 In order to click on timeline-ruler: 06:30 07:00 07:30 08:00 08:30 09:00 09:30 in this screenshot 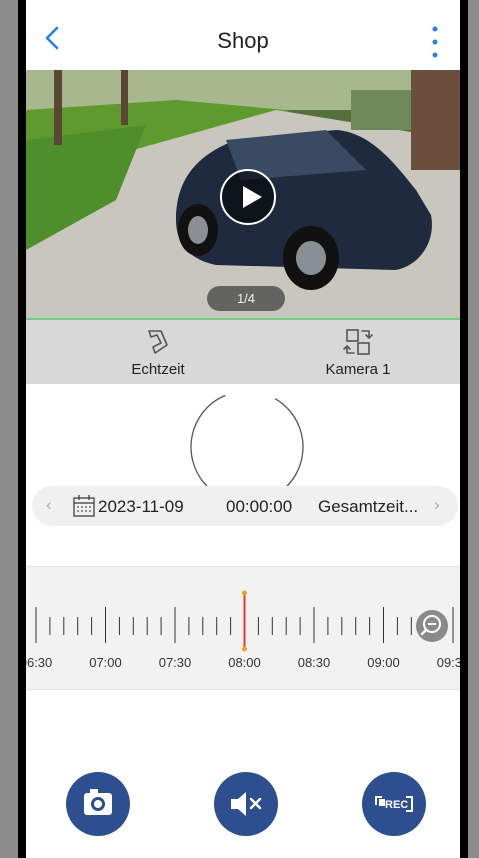, I will do `click(243, 630)`.